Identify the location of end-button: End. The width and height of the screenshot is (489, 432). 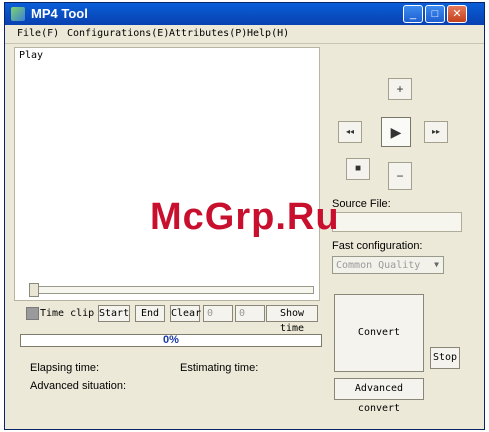
(150, 313).